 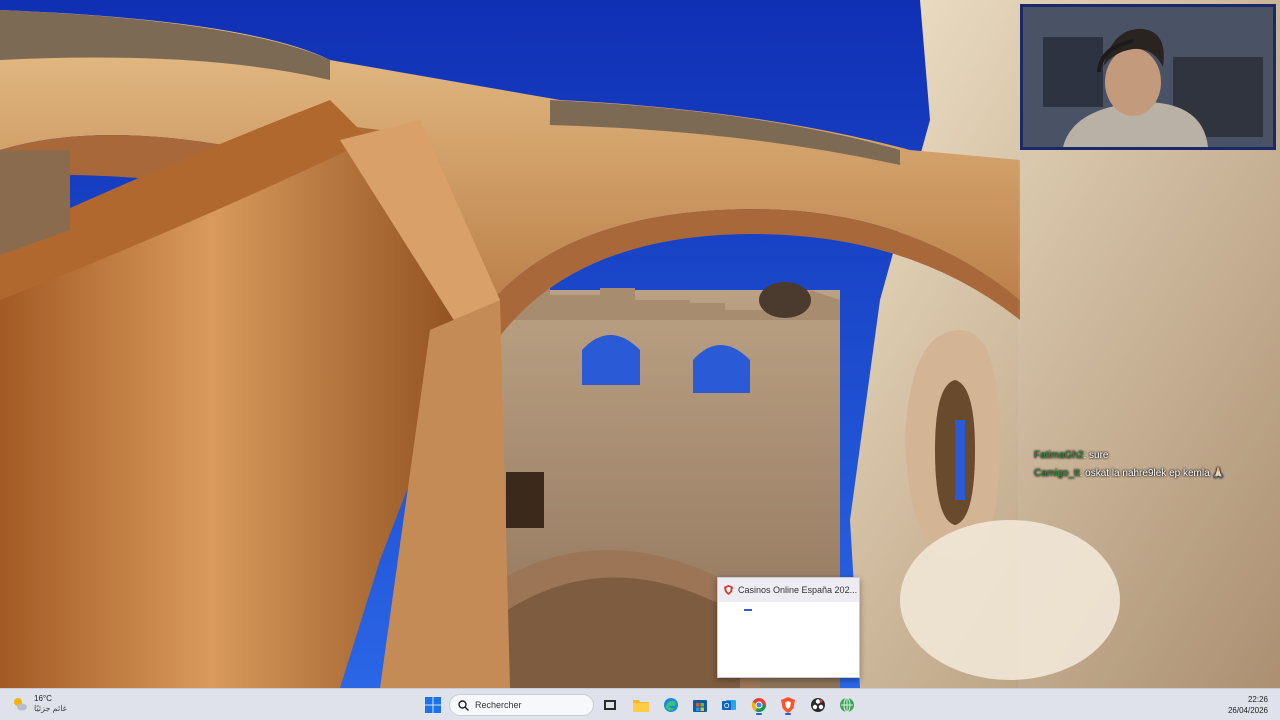 I want to click on chat-text: : sure, so click(x=1096, y=455).